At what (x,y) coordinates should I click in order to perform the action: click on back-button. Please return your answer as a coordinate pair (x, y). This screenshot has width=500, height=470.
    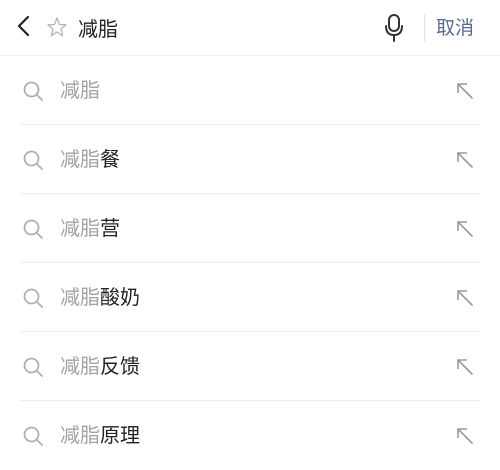
    Looking at the image, I should click on (24, 26).